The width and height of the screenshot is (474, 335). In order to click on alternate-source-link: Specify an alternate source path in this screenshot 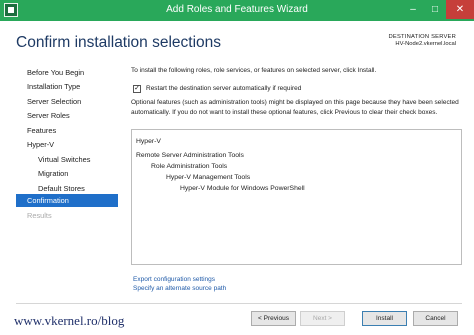, I will do `click(179, 288)`.